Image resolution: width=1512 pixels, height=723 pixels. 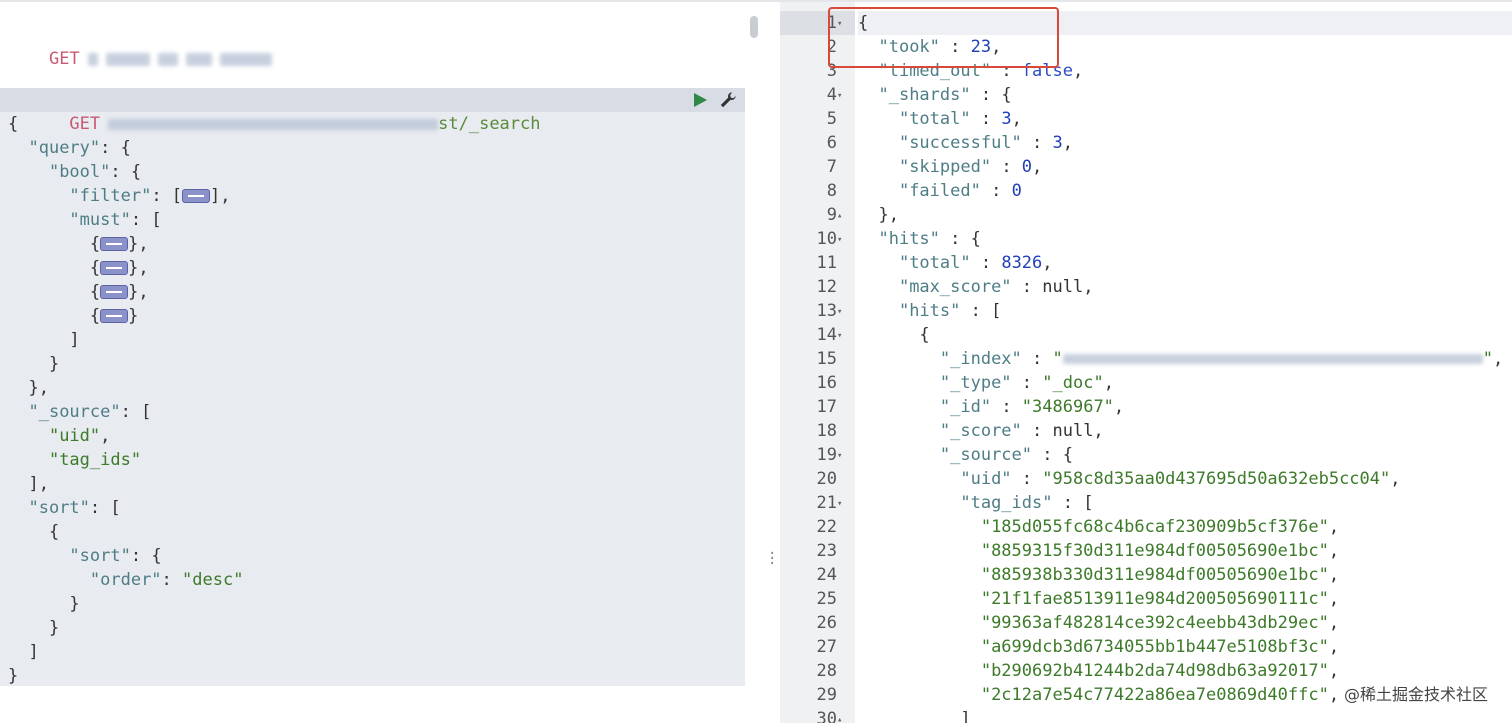 What do you see at coordinates (1154, 551) in the screenshot?
I see `json-string: "8859315f30d311e984df00505690e1bc"` at bounding box center [1154, 551].